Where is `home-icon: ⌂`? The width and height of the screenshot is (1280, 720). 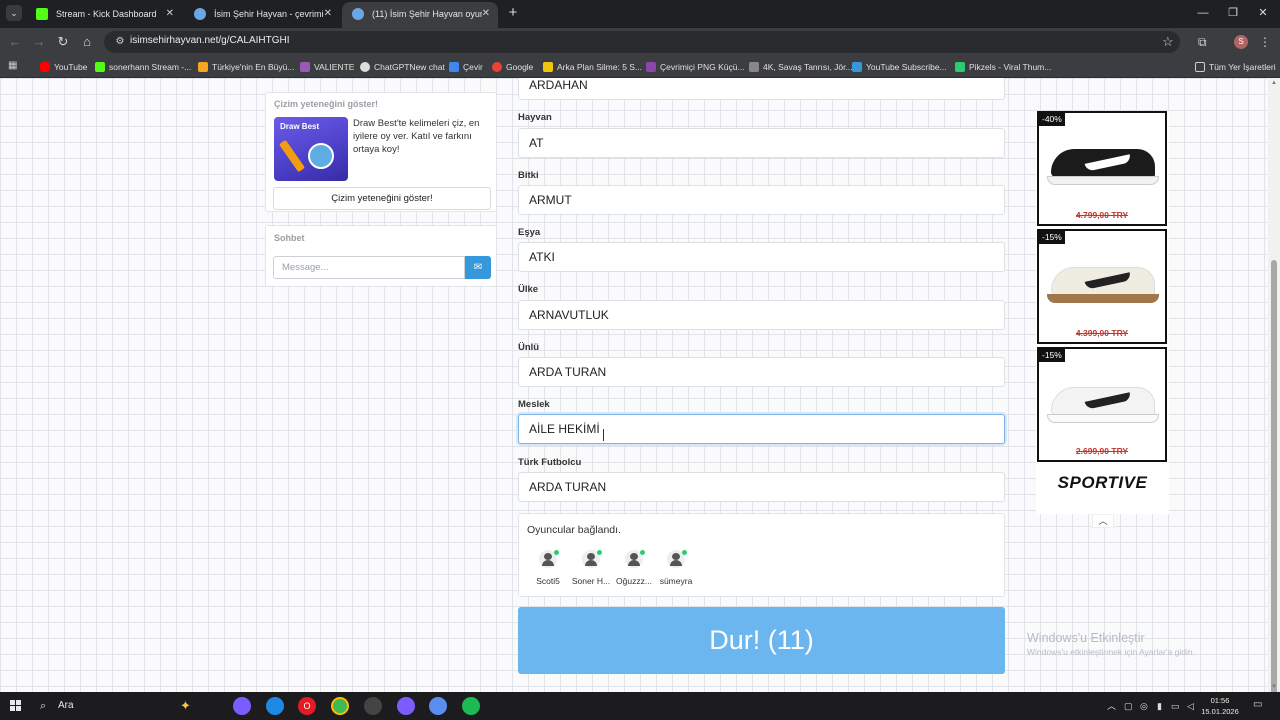
home-icon: ⌂ is located at coordinates (87, 42).